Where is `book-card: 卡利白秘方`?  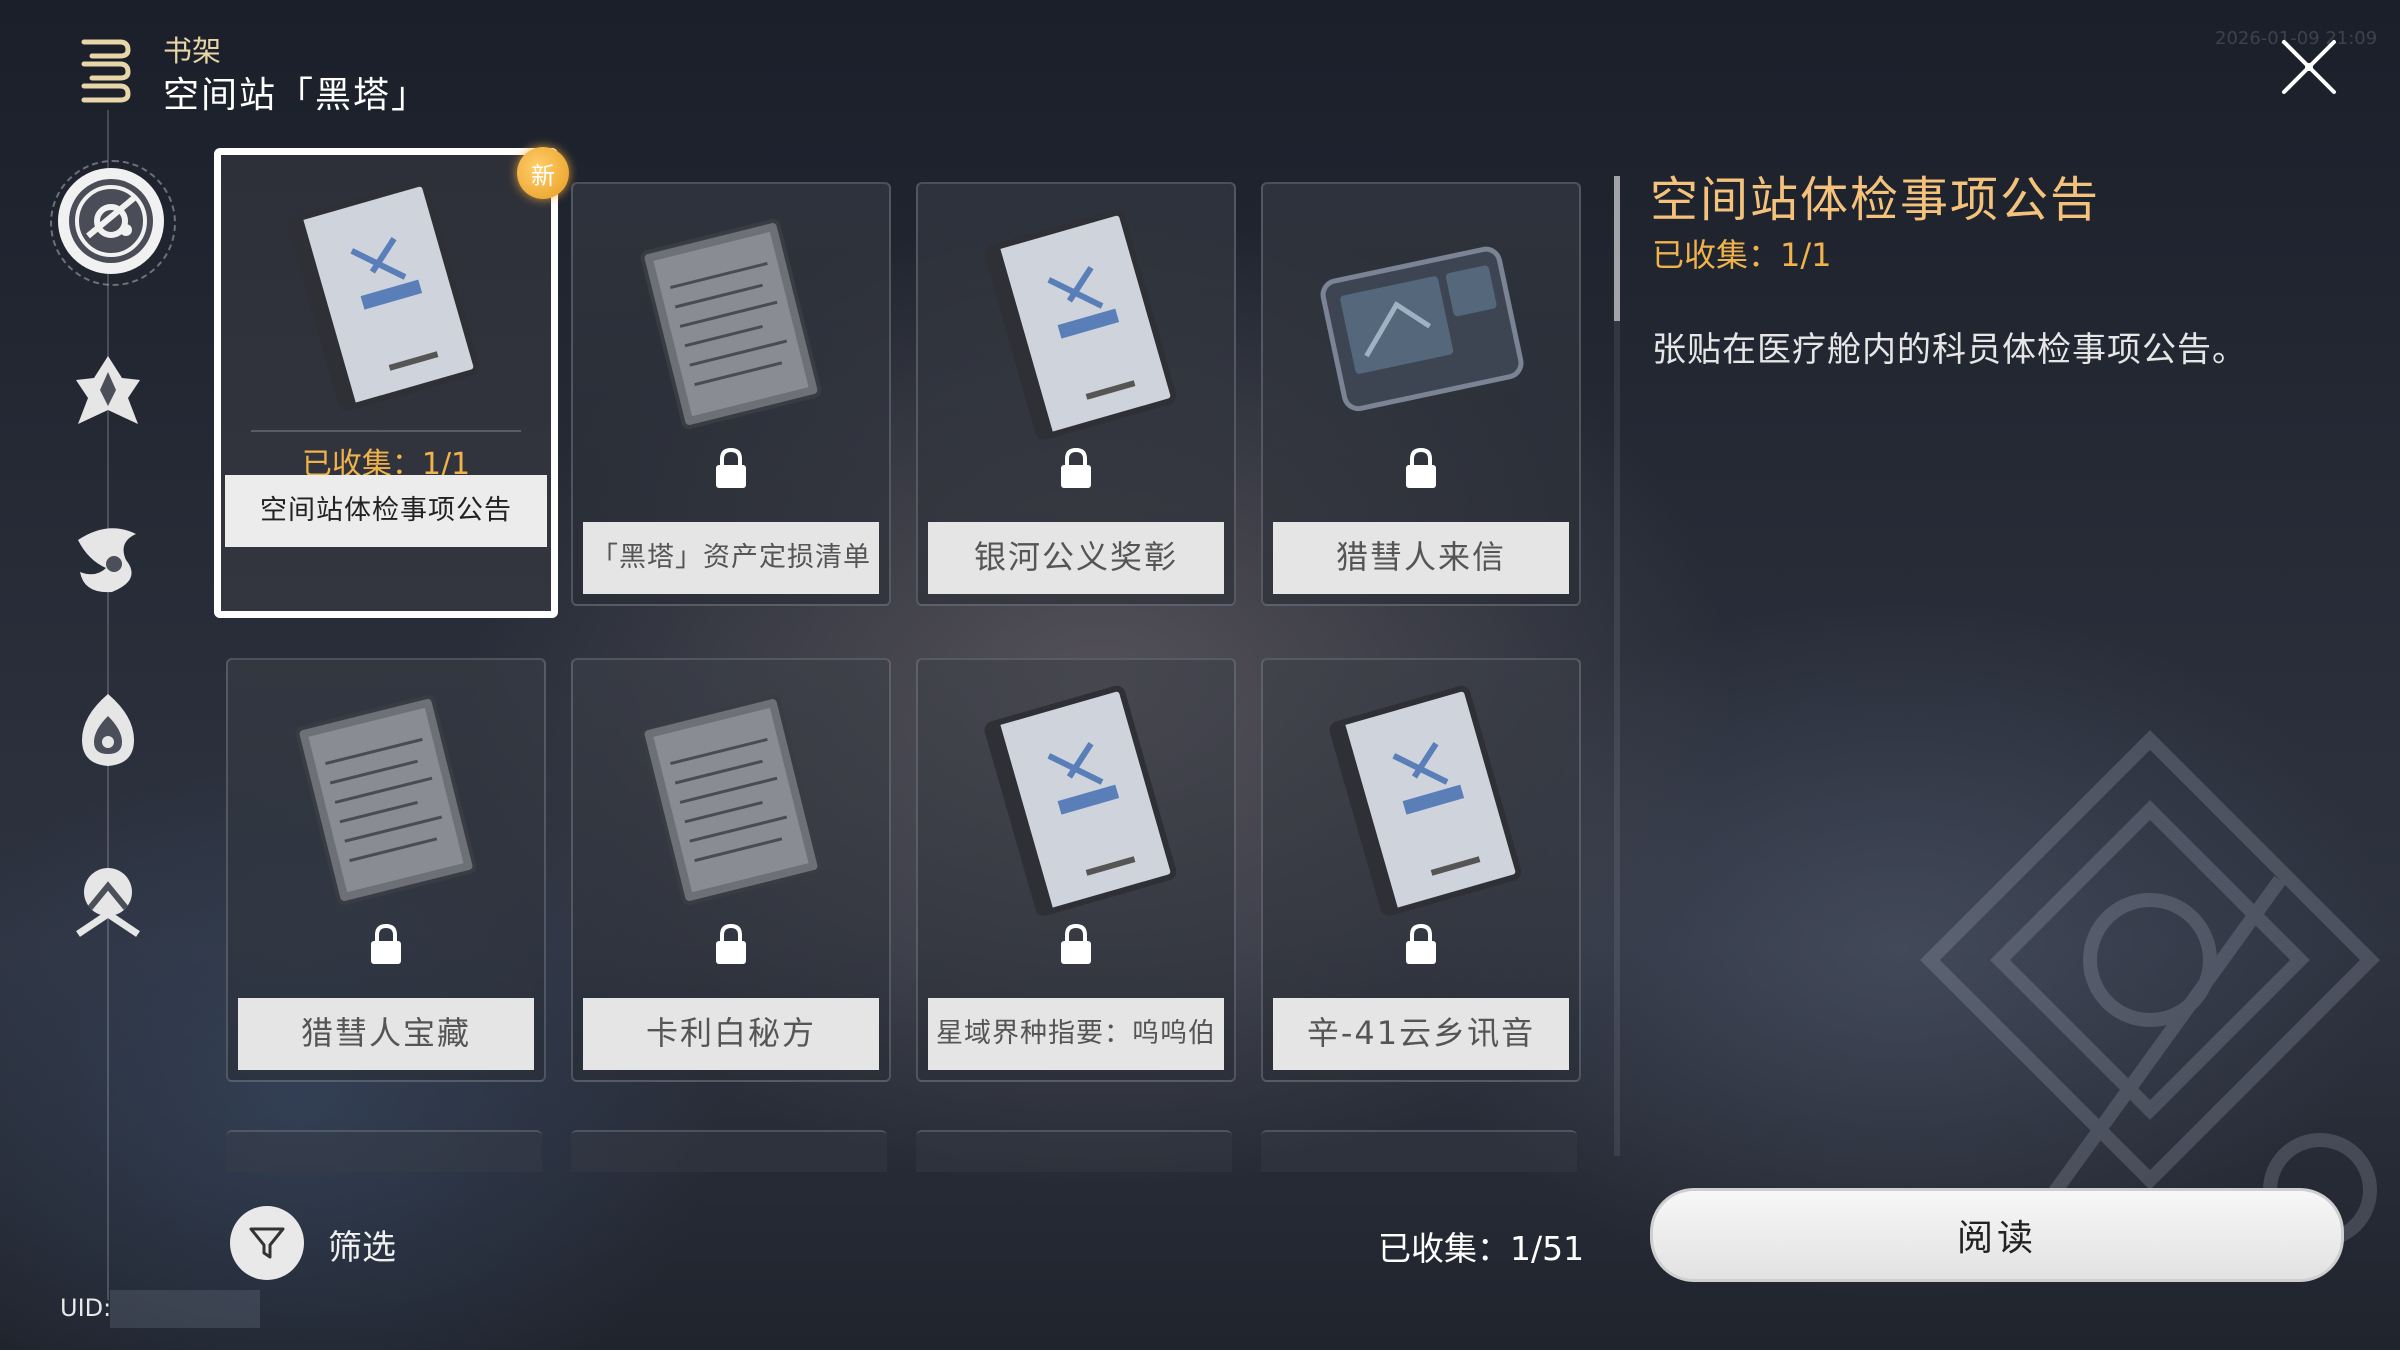 book-card: 卡利白秘方 is located at coordinates (731, 870).